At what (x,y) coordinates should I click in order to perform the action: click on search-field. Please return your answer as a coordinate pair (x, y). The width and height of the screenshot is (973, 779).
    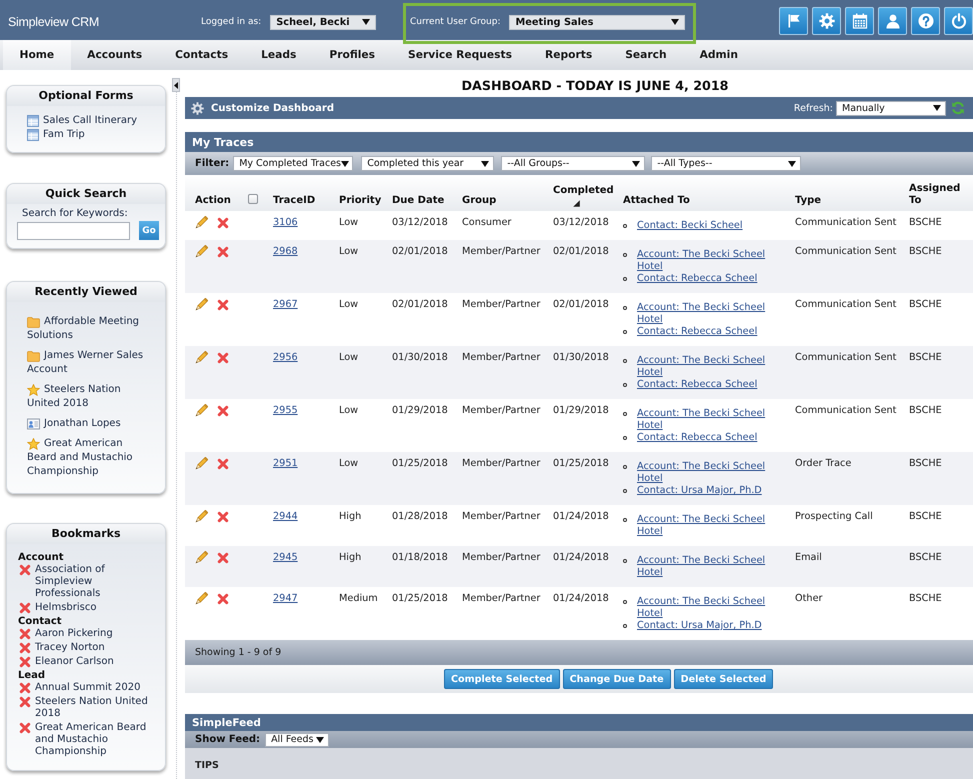
    Looking at the image, I should click on (73, 231).